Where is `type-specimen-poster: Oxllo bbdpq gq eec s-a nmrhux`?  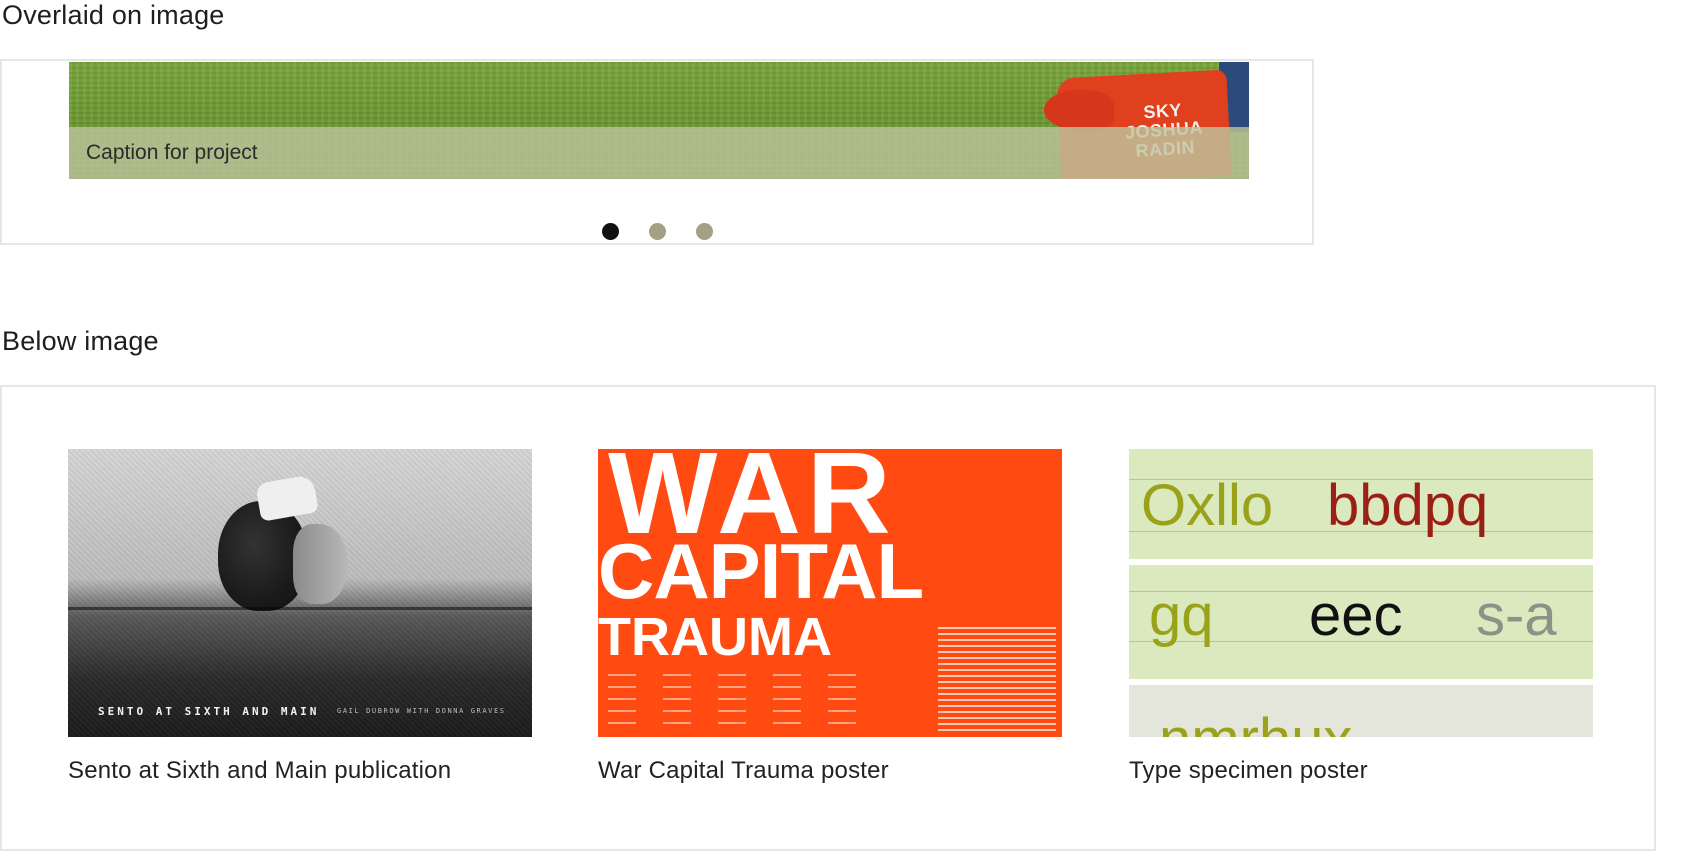
type-specimen-poster: Oxllo bbdpq gq eec s-a nmrhux is located at coordinates (1361, 593).